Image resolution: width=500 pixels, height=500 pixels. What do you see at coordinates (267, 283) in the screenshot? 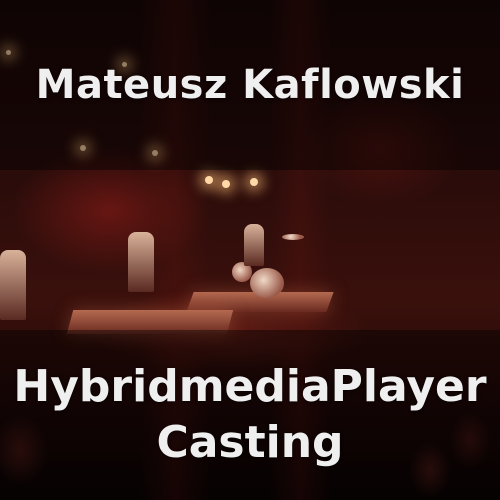
I see `bass-drum` at bounding box center [267, 283].